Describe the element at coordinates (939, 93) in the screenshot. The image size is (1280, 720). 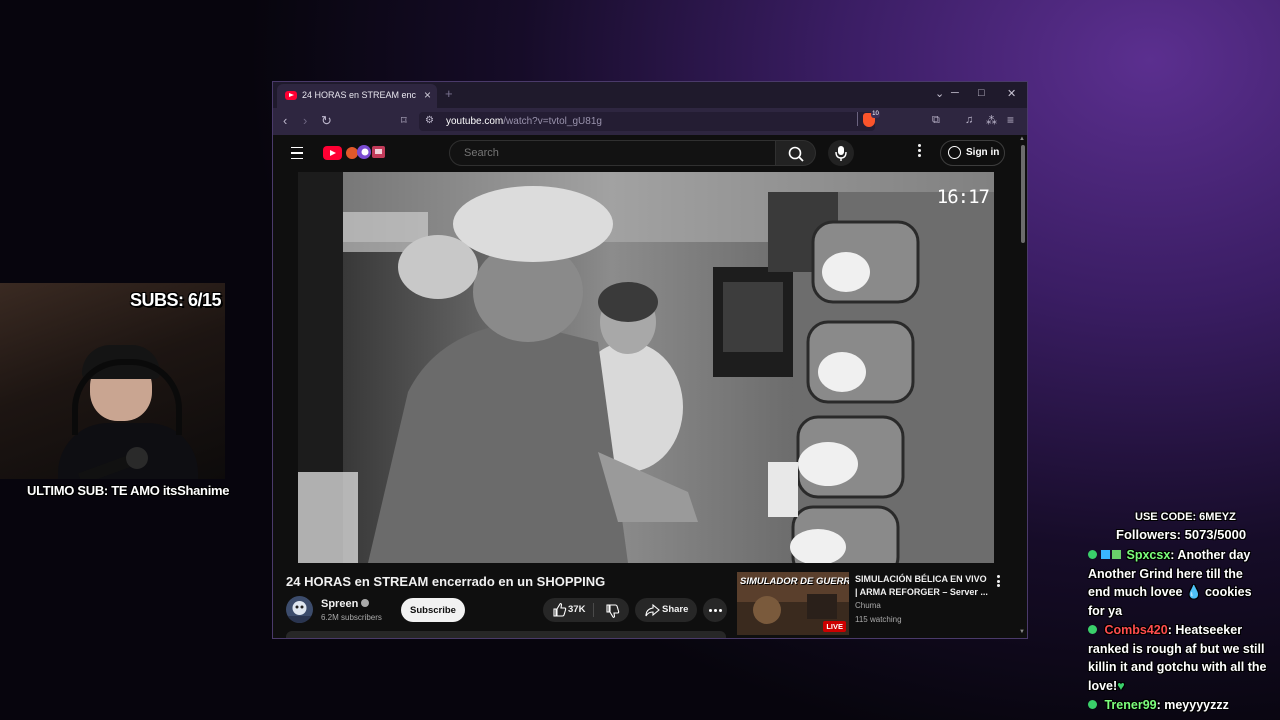
I see `tab-search-icon: ⌄` at that location.